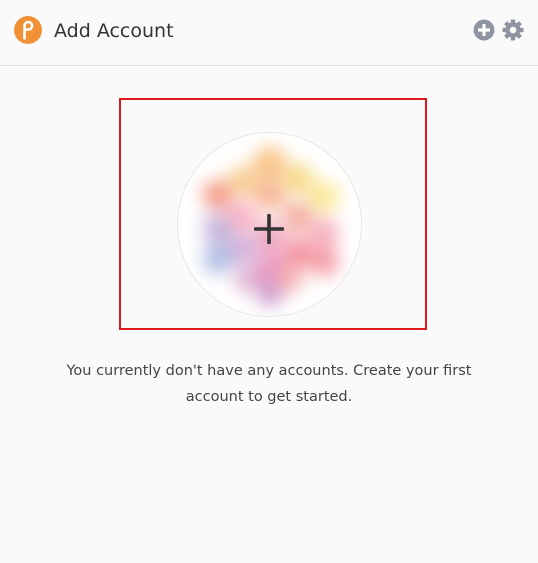  Describe the element at coordinates (513, 30) in the screenshot. I see `gear-icon` at that location.